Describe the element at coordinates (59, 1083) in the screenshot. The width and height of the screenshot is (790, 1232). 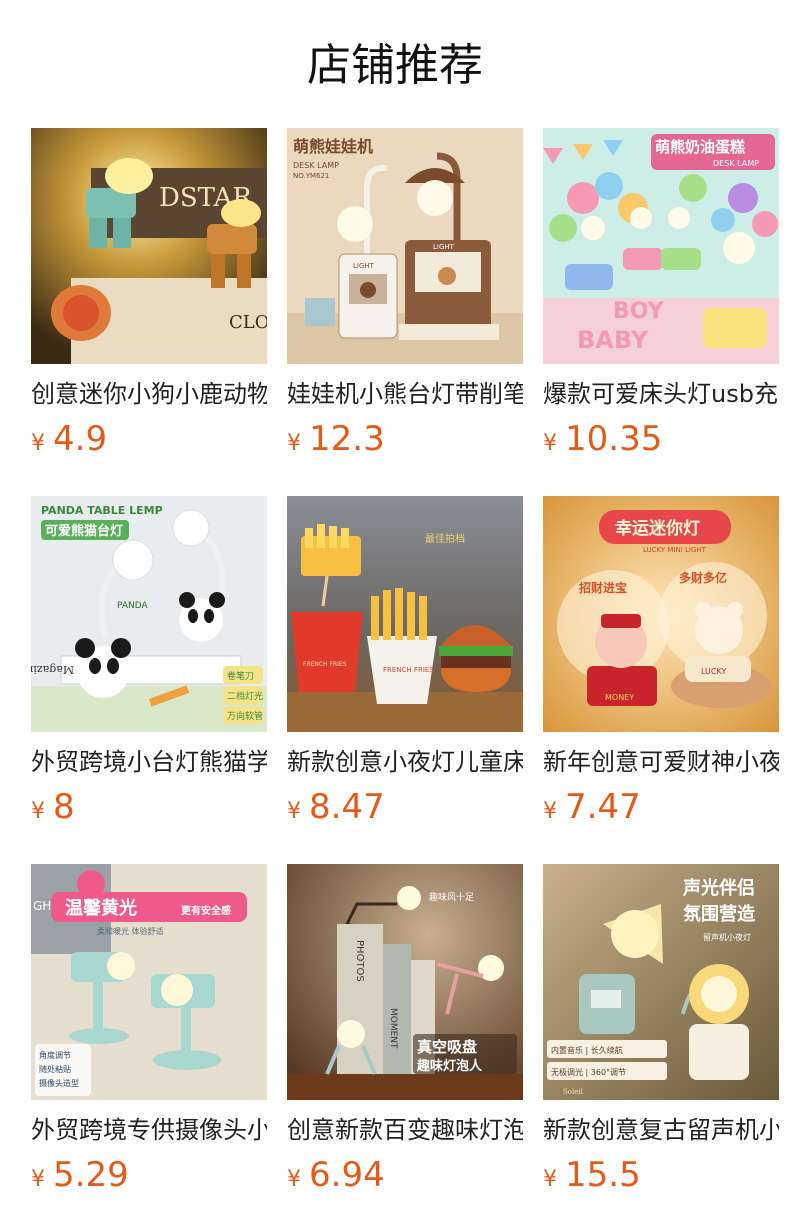
I see `svg-text: 摄像头造型` at that location.